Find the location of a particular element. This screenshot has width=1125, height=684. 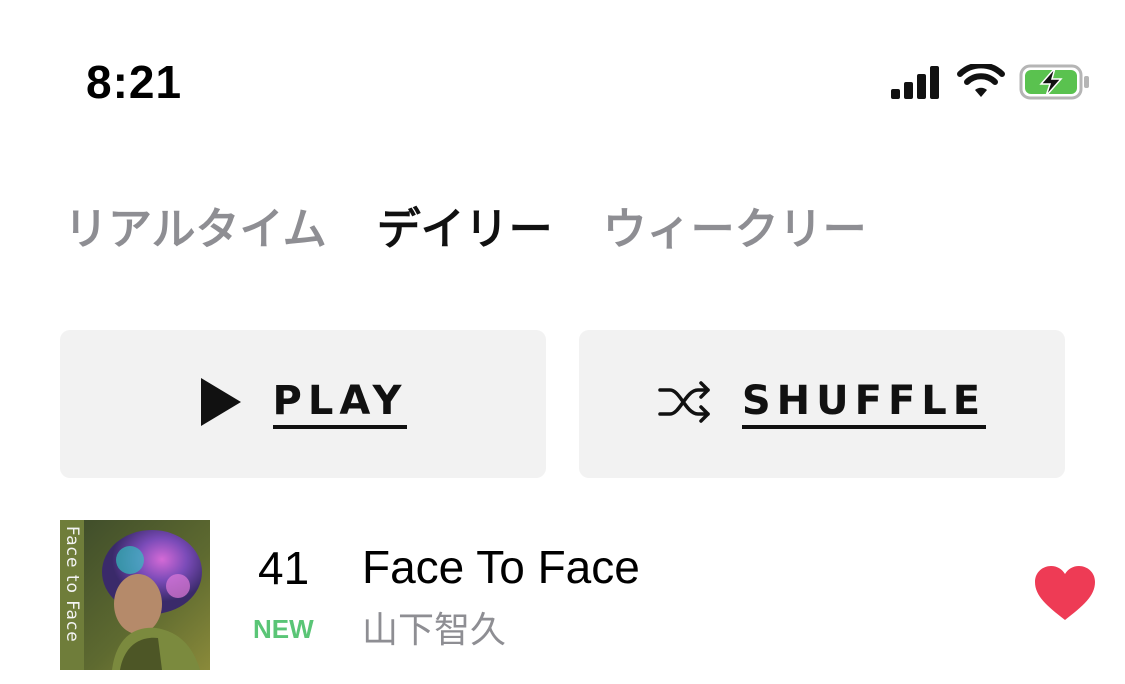

tab-daily: デイリー is located at coordinates (465, 230).